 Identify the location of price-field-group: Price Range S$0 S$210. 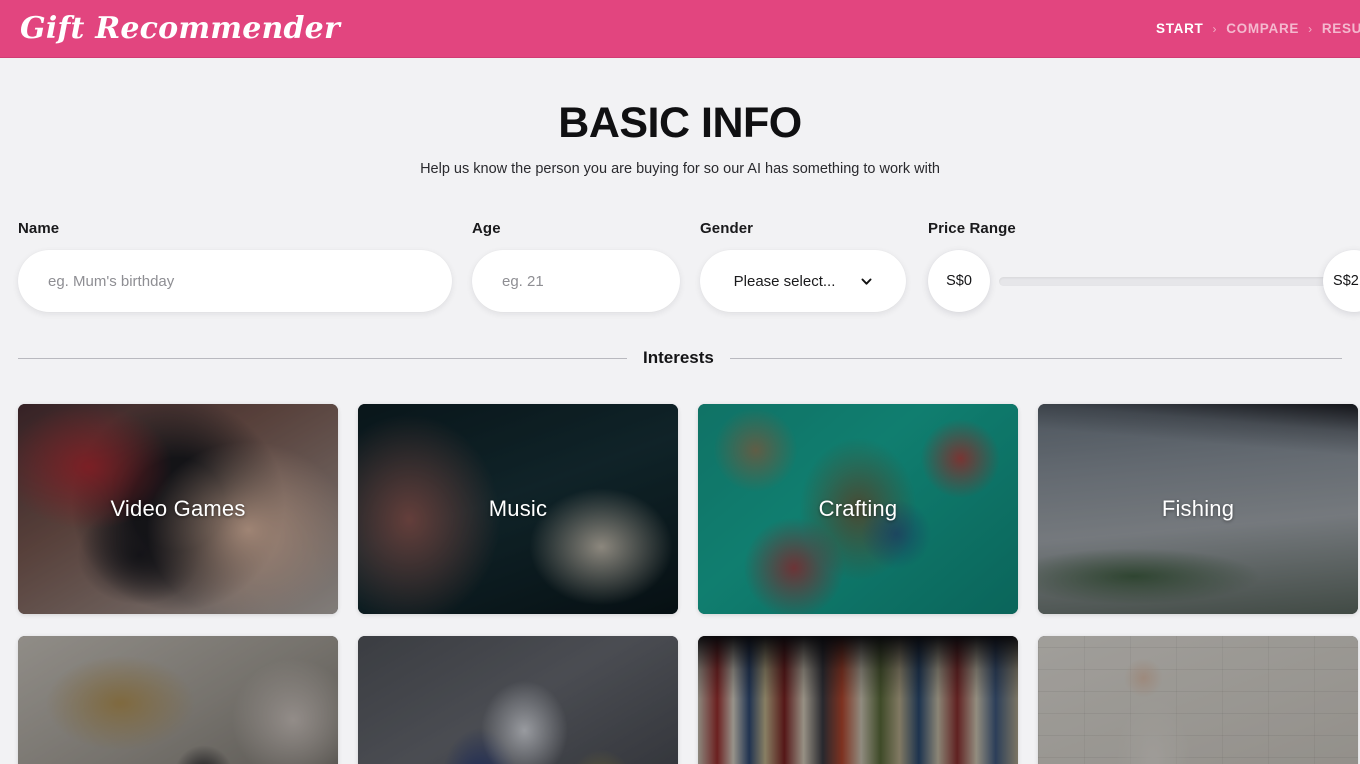
(1144, 266).